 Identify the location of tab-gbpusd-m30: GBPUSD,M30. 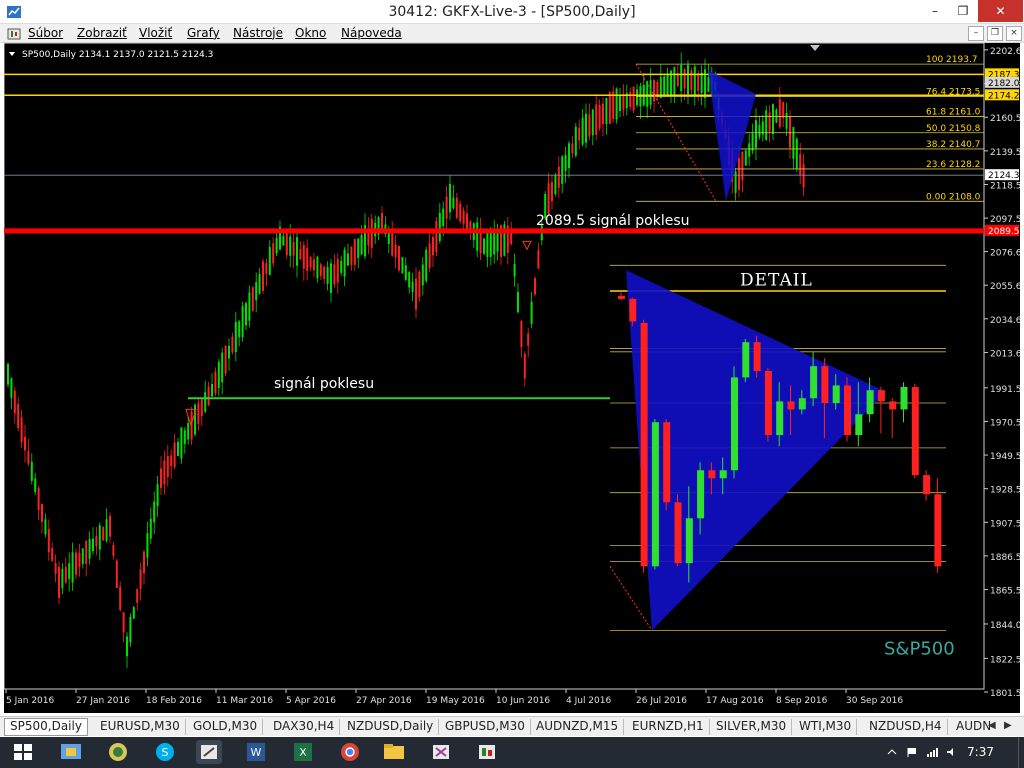
(485, 727).